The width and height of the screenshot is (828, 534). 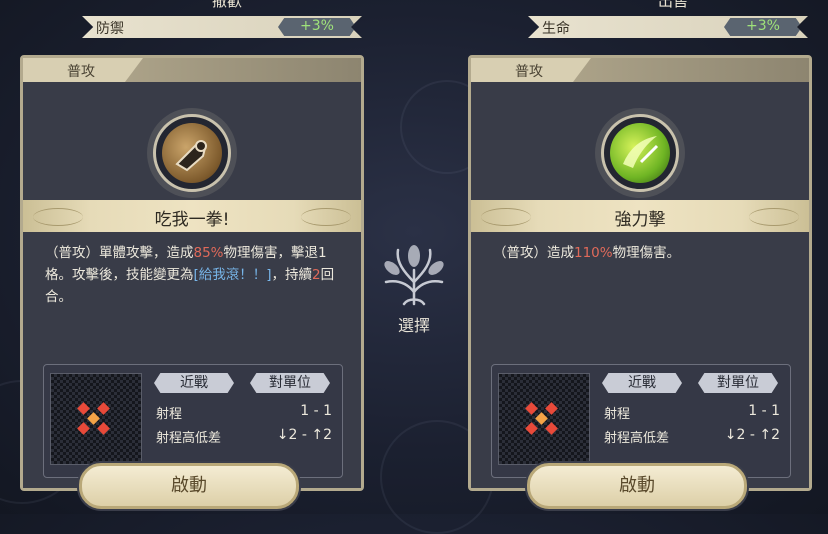 I want to click on left-stat-name: 防禦, so click(x=110, y=29).